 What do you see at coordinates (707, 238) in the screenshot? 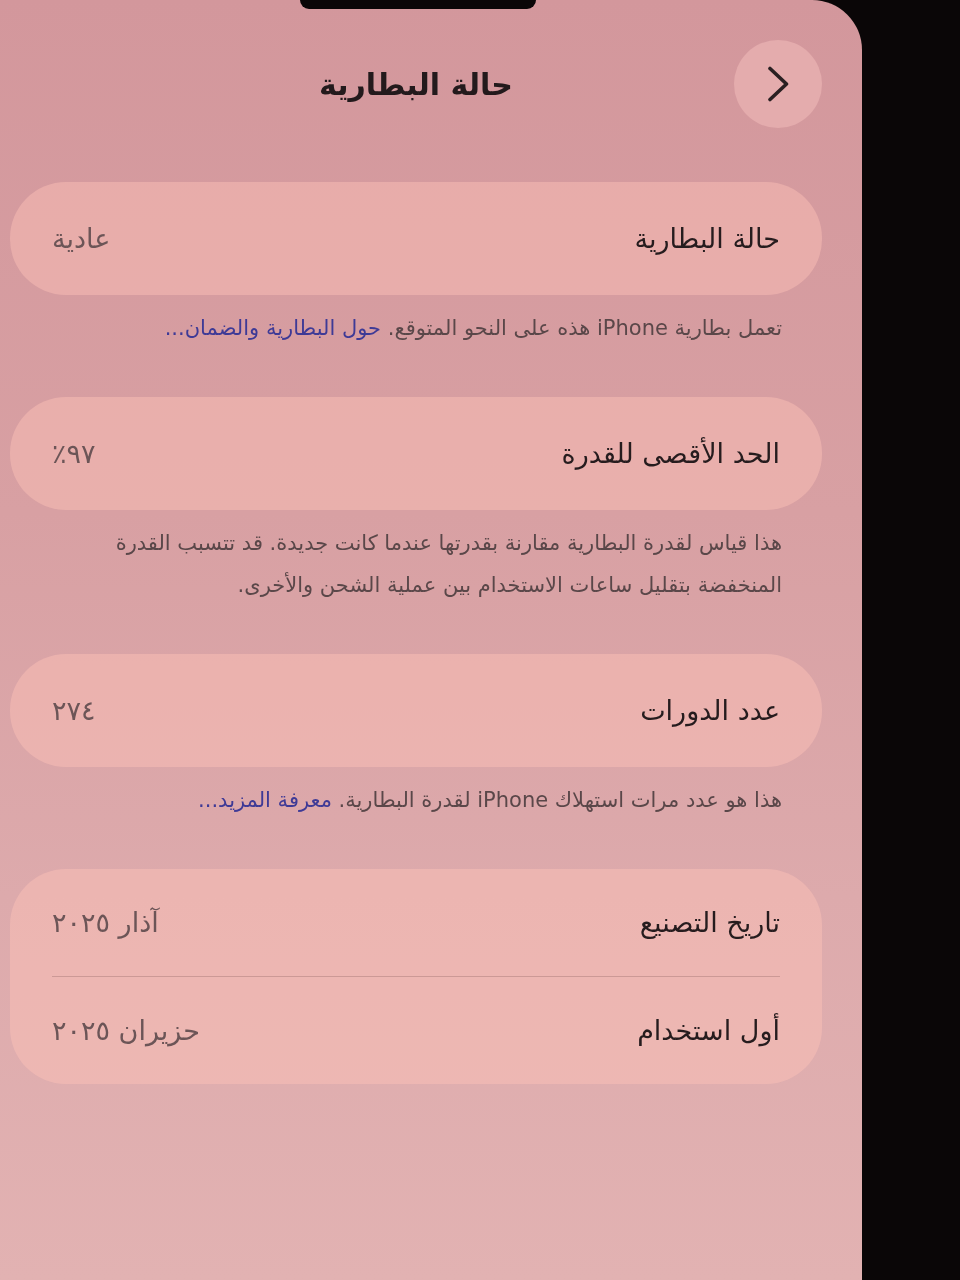
I see `row-label: حالة البطارية` at bounding box center [707, 238].